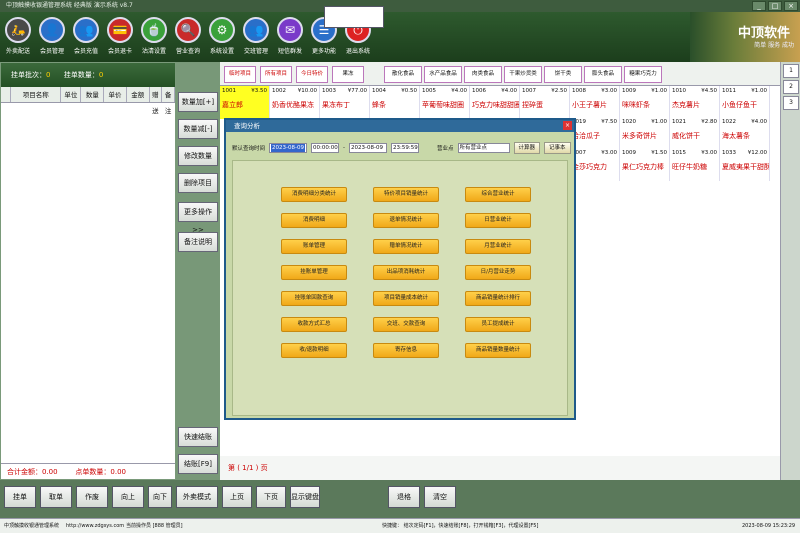  Describe the element at coordinates (595, 133) in the screenshot. I see `product-tile: 1019 ¥7.50 洽洽瓜子` at that location.